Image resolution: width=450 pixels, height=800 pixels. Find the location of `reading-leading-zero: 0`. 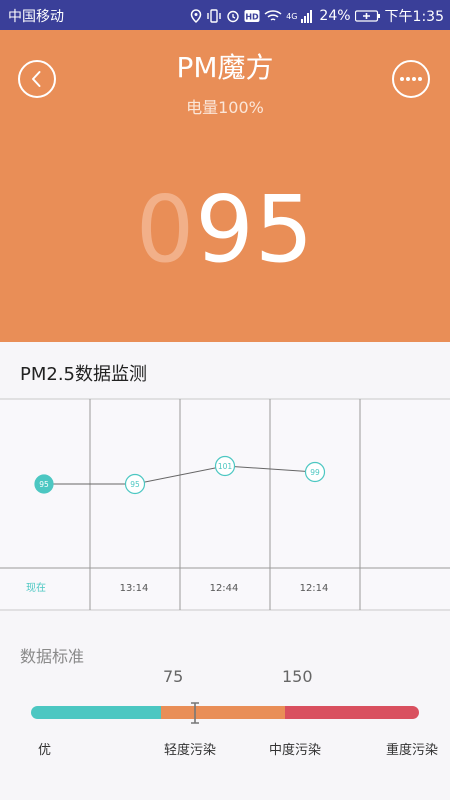

reading-leading-zero: 0 is located at coordinates (165, 229).